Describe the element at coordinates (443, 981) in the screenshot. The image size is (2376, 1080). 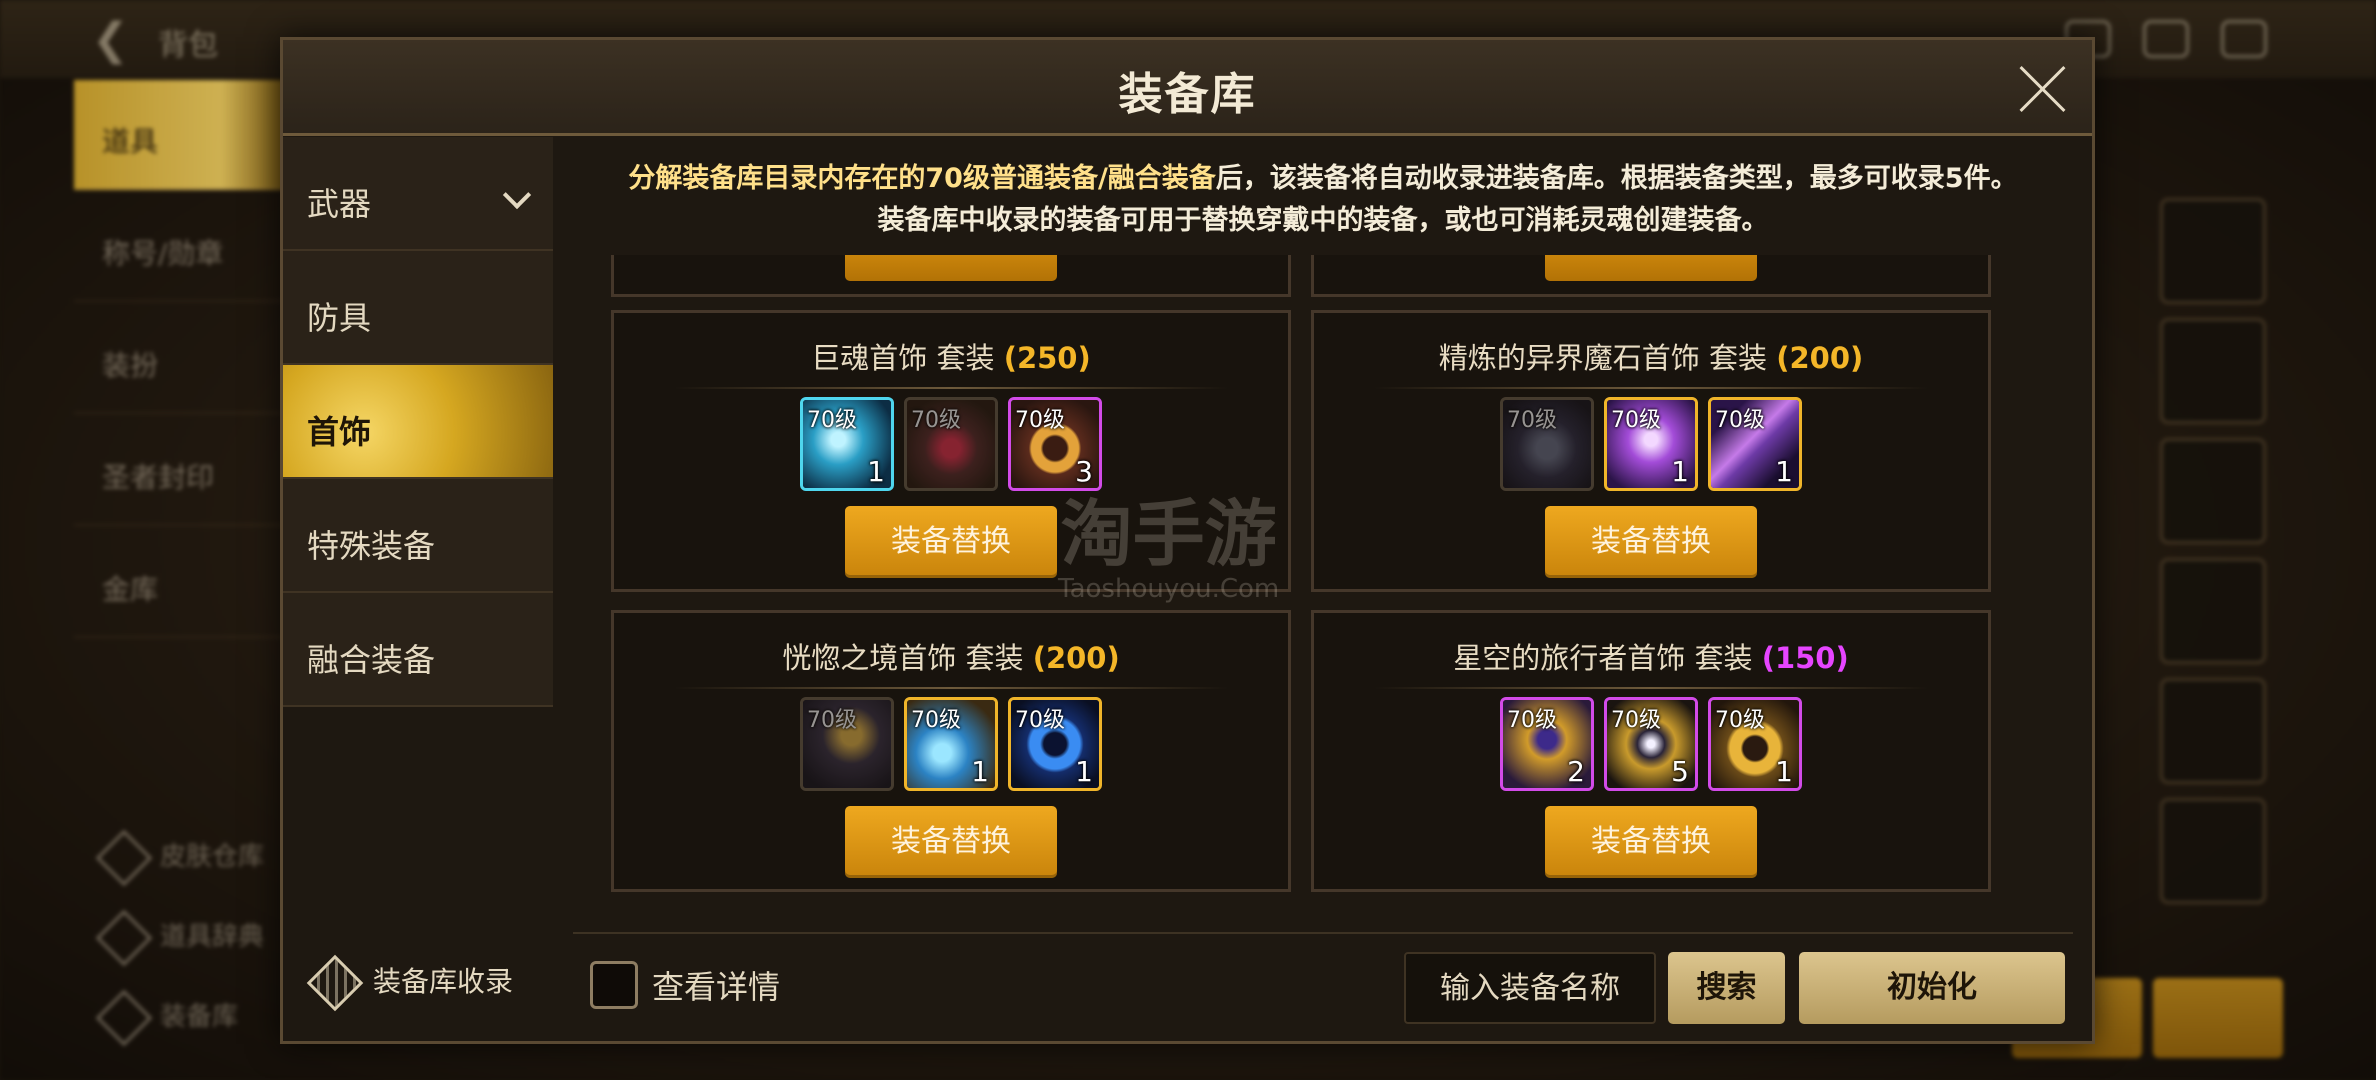
I see `library-record-label: 装备库收录` at that location.